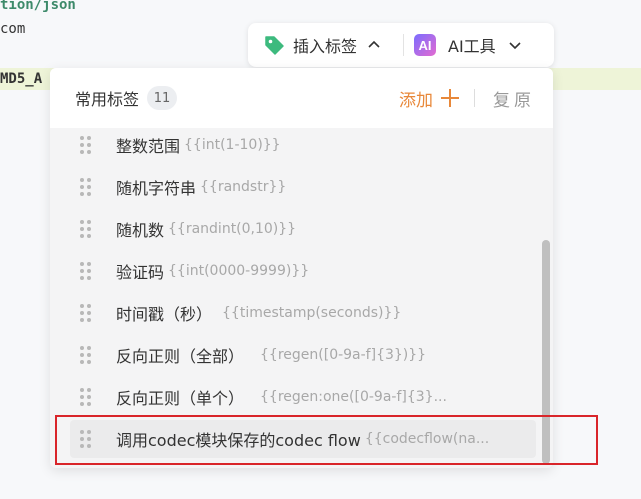 The width and height of the screenshot is (641, 499). I want to click on list-item: 反向正则（全部） {{regen([0-9a-f]{3})}}, so click(303, 355).